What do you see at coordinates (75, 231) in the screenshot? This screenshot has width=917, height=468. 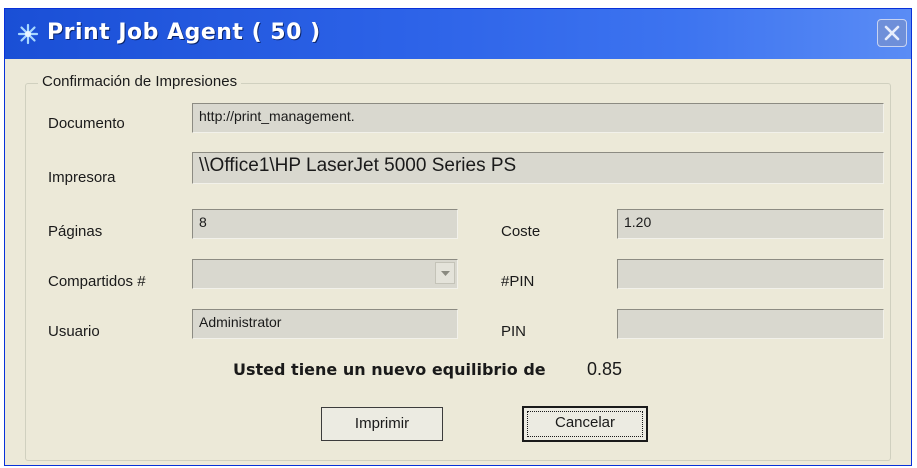 I see `paginas-label: Páginas` at bounding box center [75, 231].